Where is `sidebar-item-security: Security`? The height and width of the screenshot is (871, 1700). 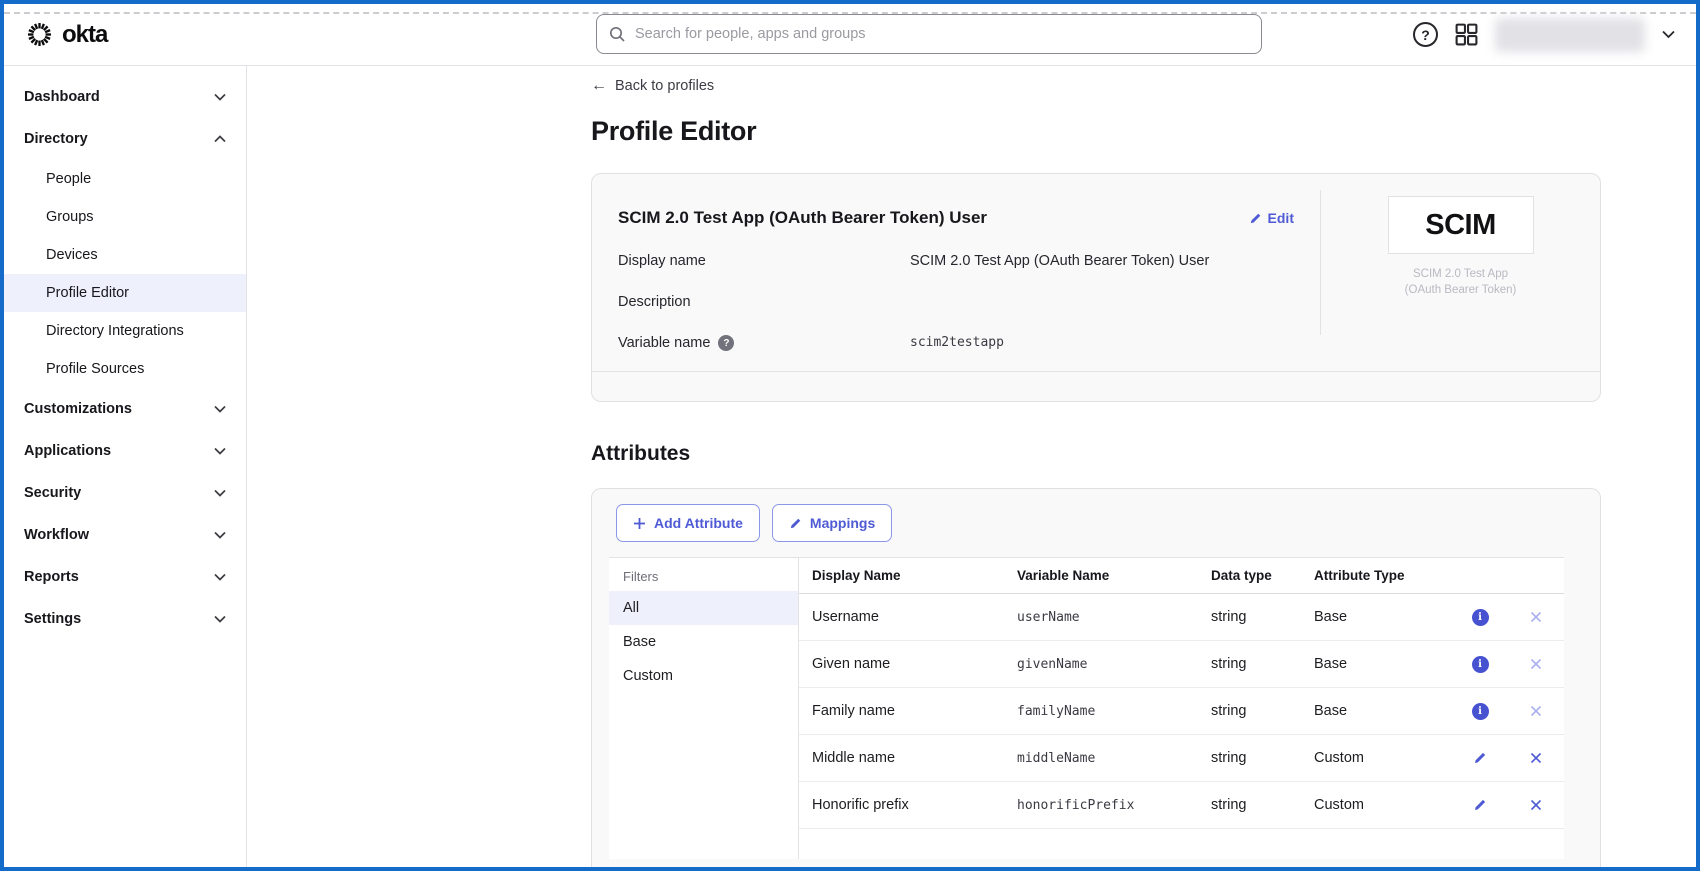
sidebar-item-security: Security is located at coordinates (125, 493).